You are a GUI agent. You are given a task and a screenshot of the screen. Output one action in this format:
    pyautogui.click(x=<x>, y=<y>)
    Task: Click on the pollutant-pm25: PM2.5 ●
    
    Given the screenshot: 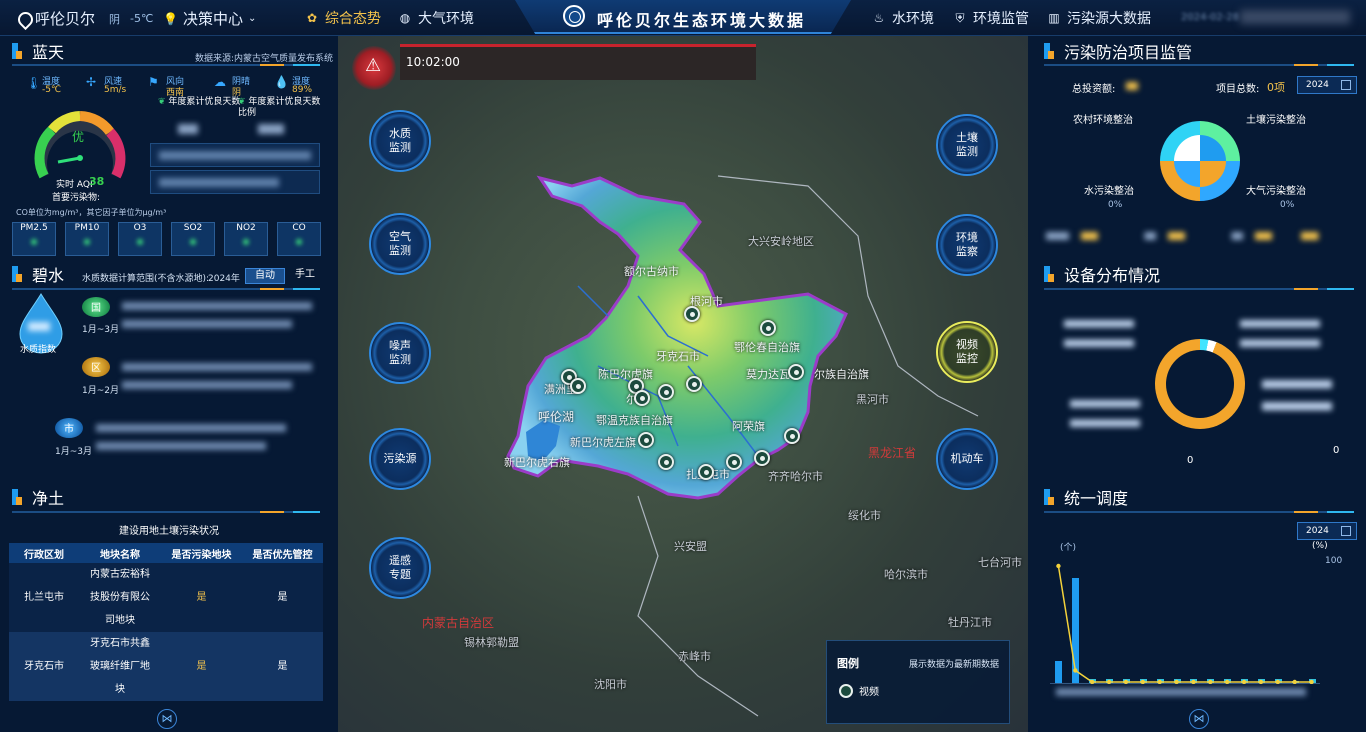 What is the action you would take?
    pyautogui.click(x=34, y=239)
    